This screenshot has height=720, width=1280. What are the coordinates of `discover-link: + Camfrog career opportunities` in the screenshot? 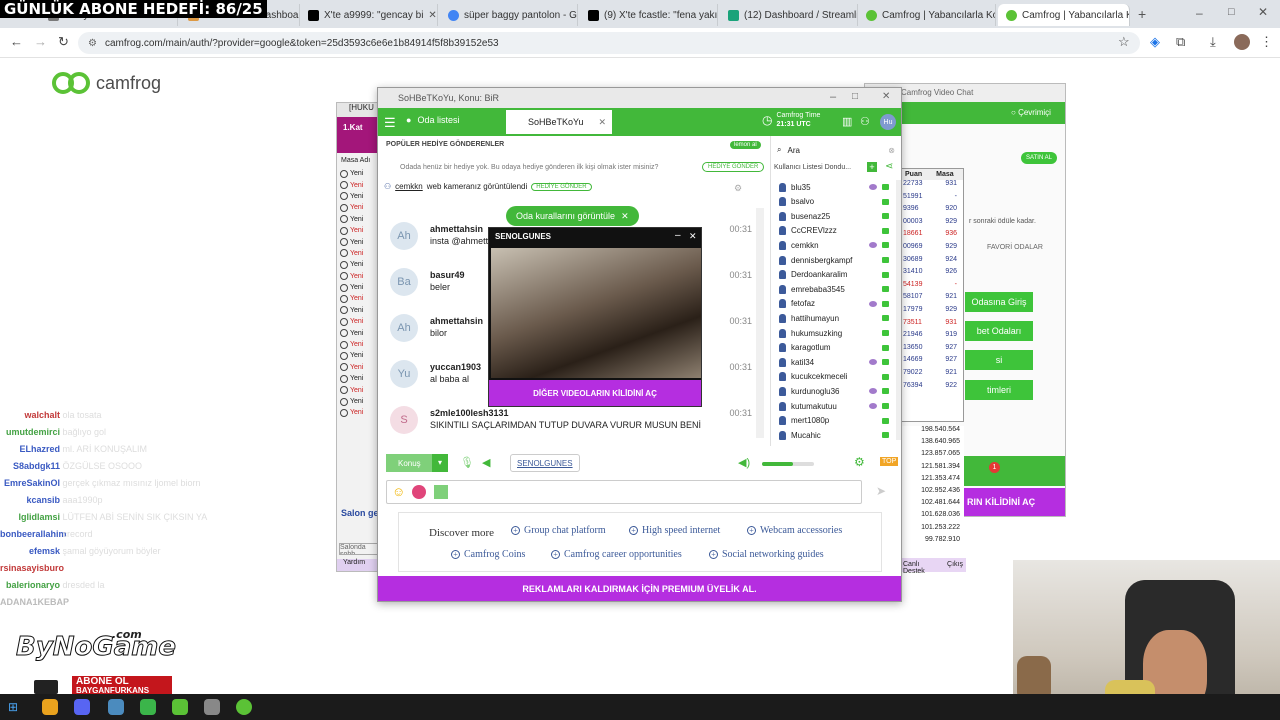 It's located at (616, 554).